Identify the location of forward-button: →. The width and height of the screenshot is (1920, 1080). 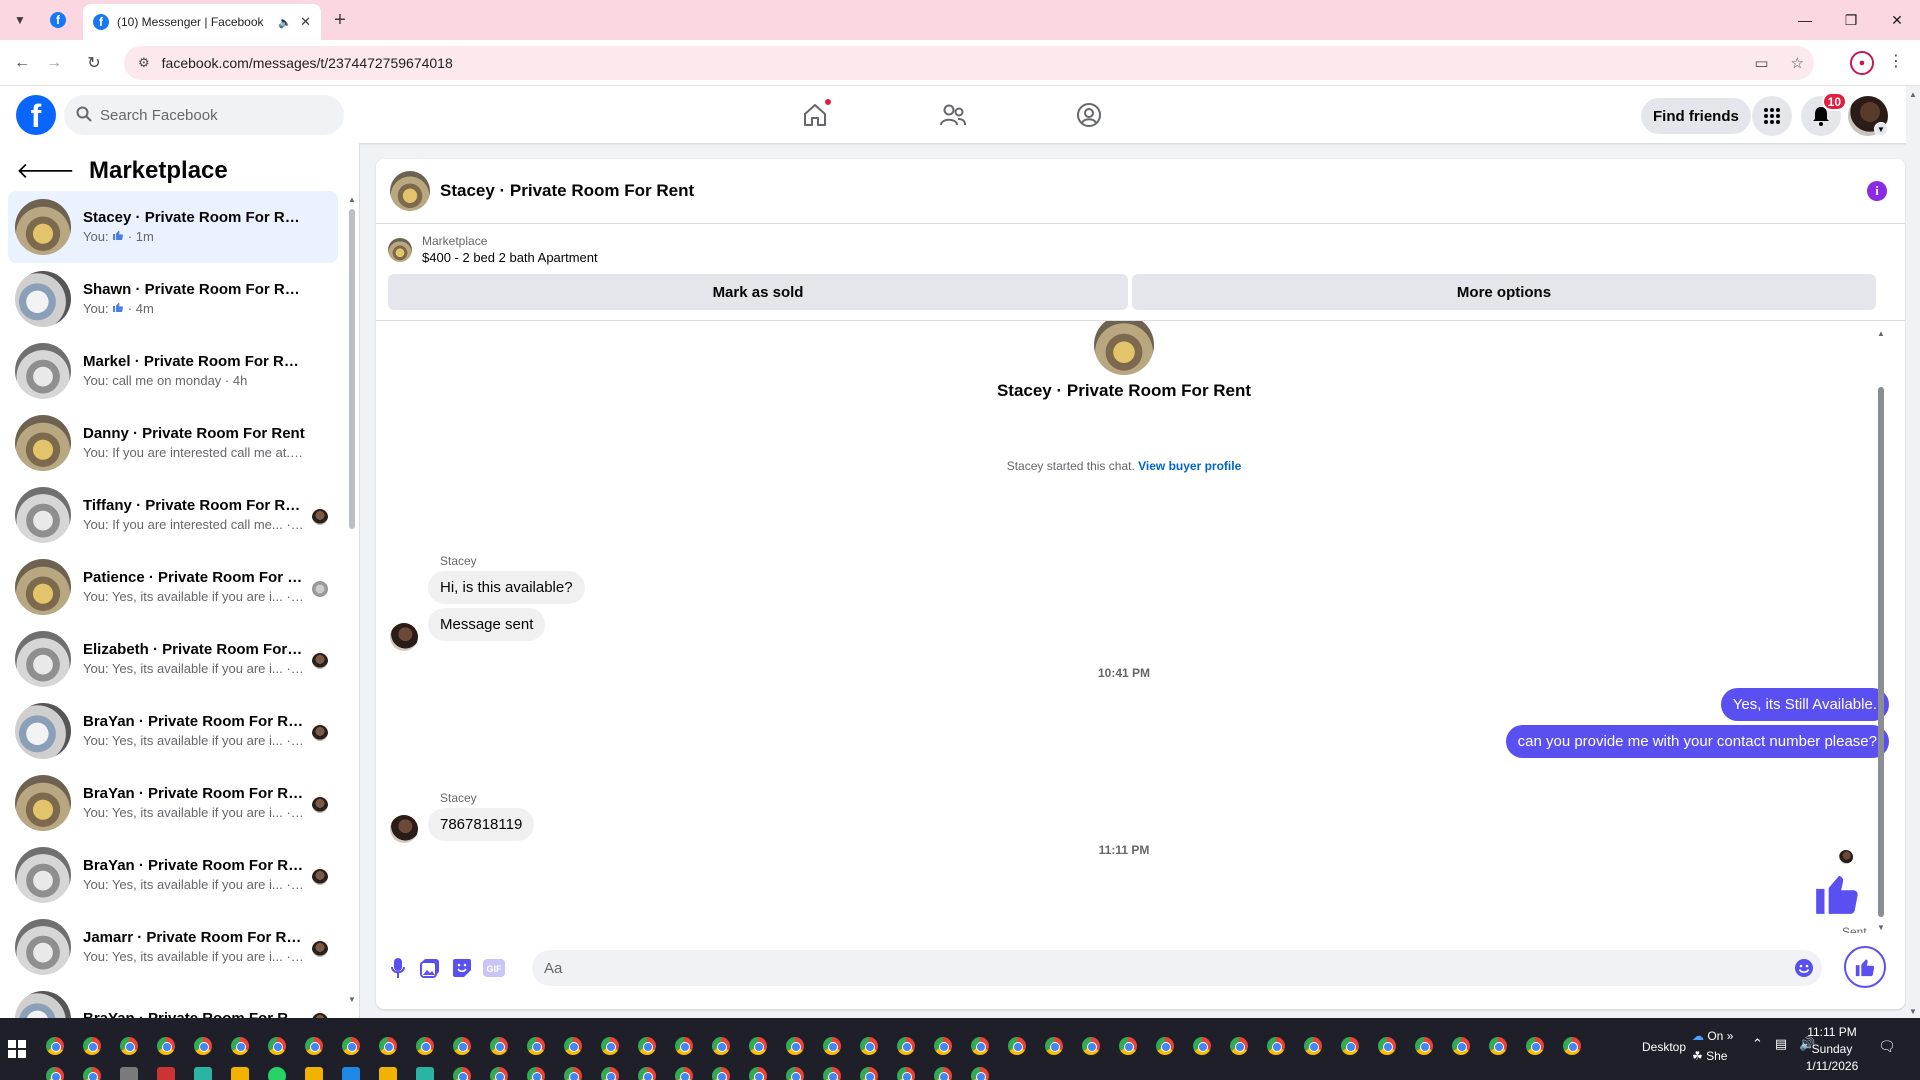
(54, 63).